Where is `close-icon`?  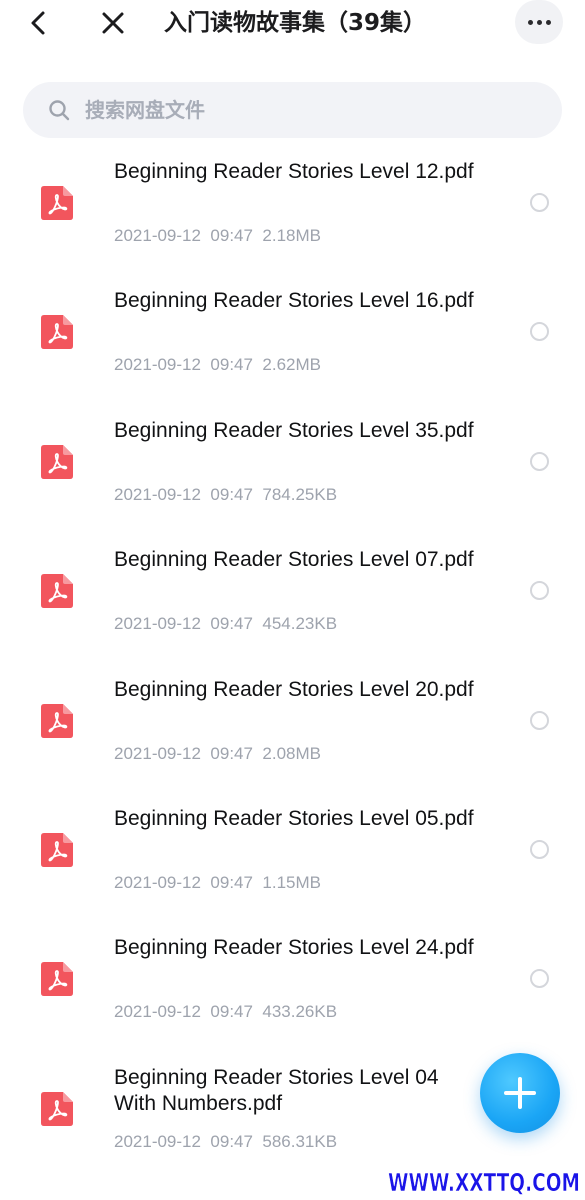
close-icon is located at coordinates (113, 23).